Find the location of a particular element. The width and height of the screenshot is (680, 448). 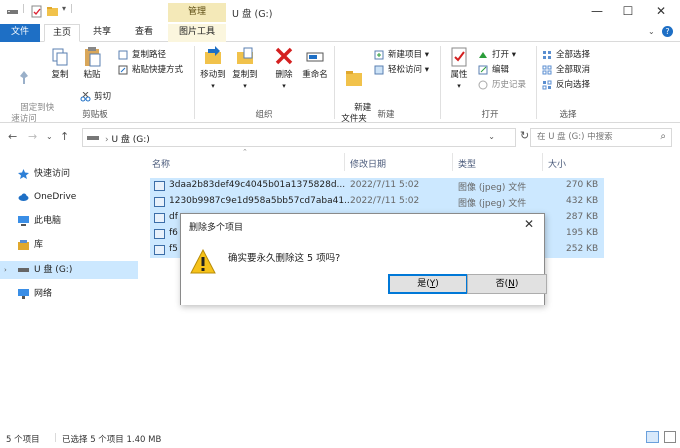

tab-share: 共享 is located at coordinates (102, 33).